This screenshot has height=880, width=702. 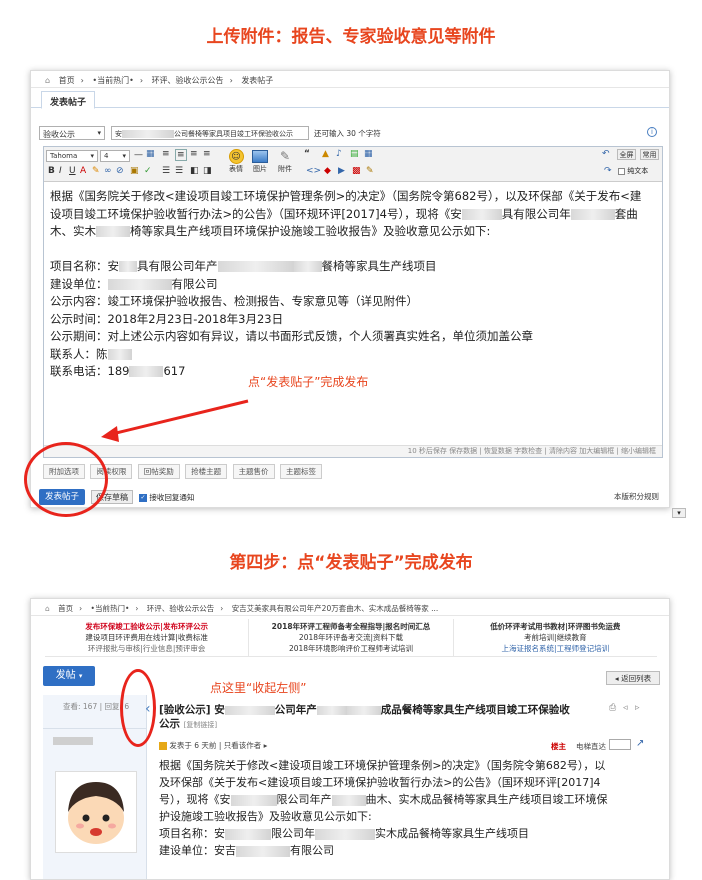 What do you see at coordinates (370, 171) in the screenshot?
I see `pen-icon: ✎` at bounding box center [370, 171].